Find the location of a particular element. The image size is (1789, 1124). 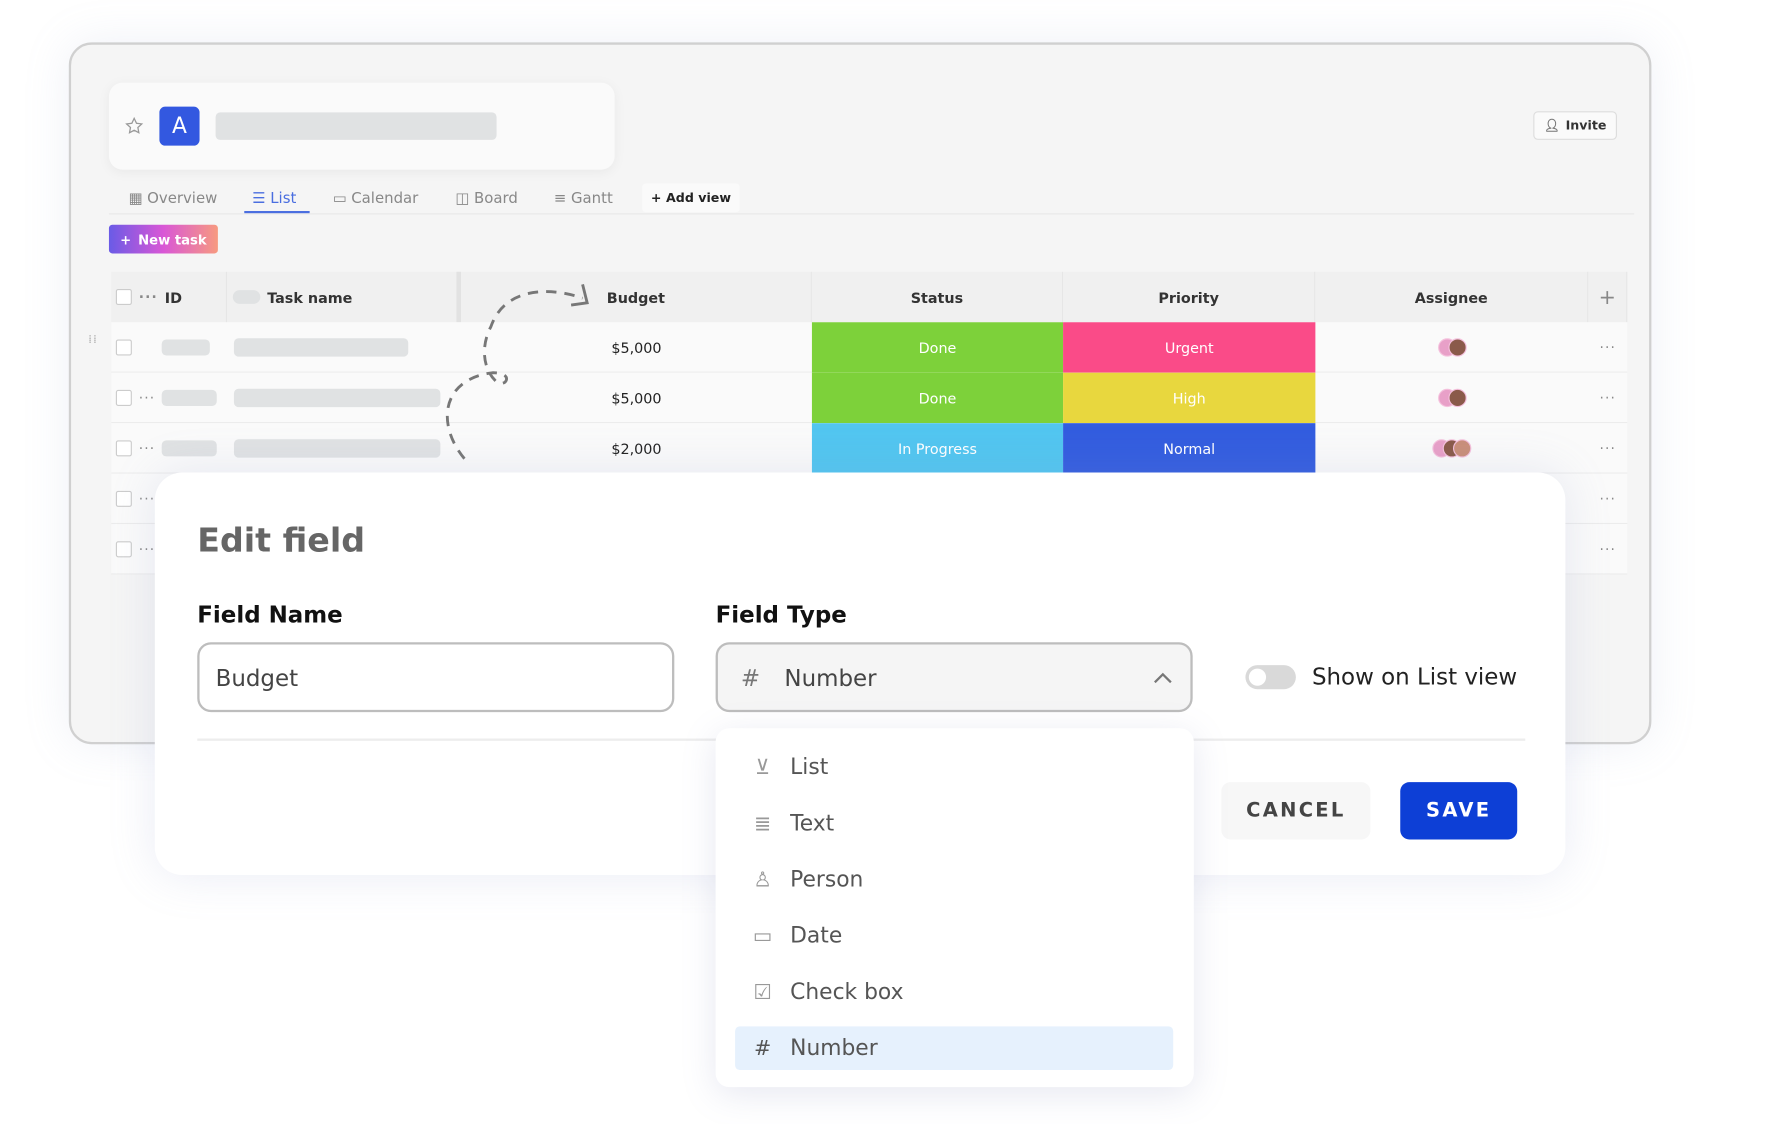

invite-button: 👤︎ Invite is located at coordinates (1575, 125).